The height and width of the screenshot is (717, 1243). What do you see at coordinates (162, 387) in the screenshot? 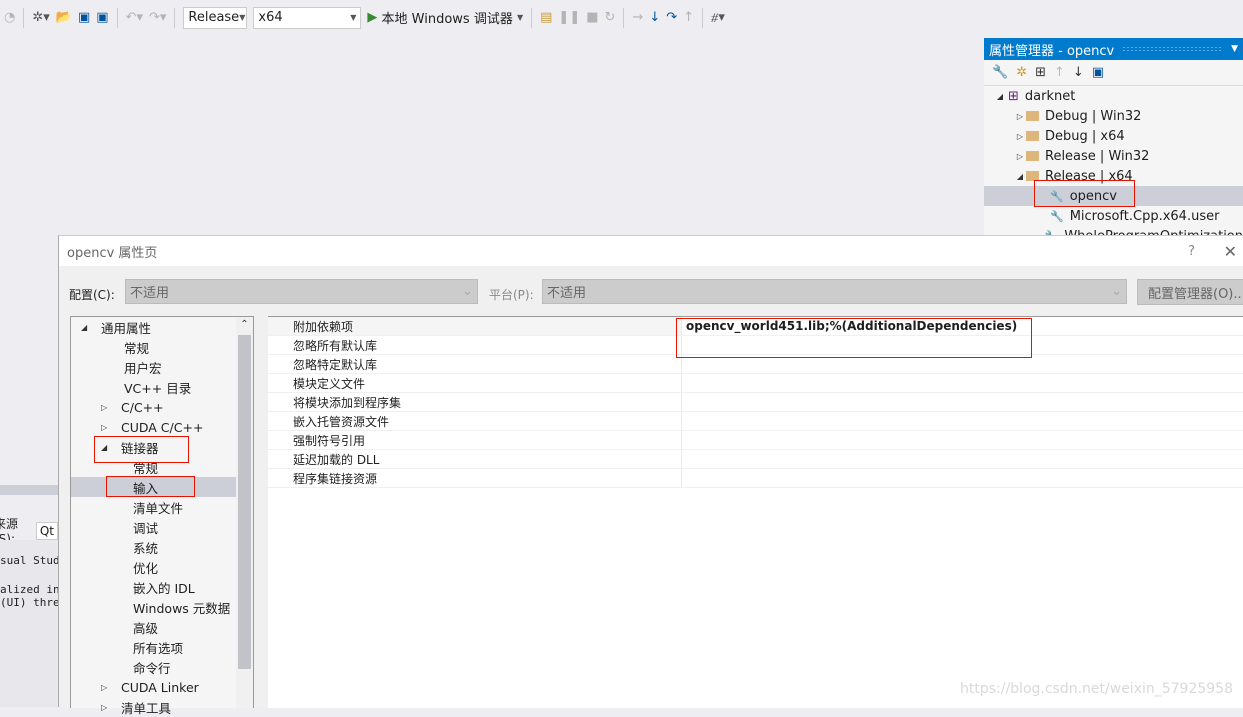
I see `tree-item: VC++ 目录` at bounding box center [162, 387].